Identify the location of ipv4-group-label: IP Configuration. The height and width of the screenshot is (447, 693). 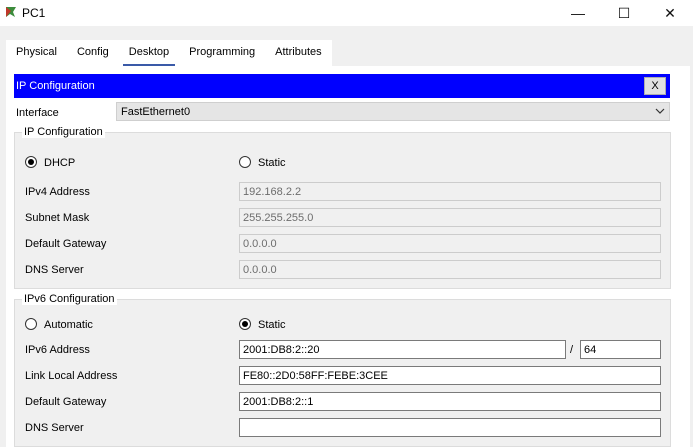
(63, 132).